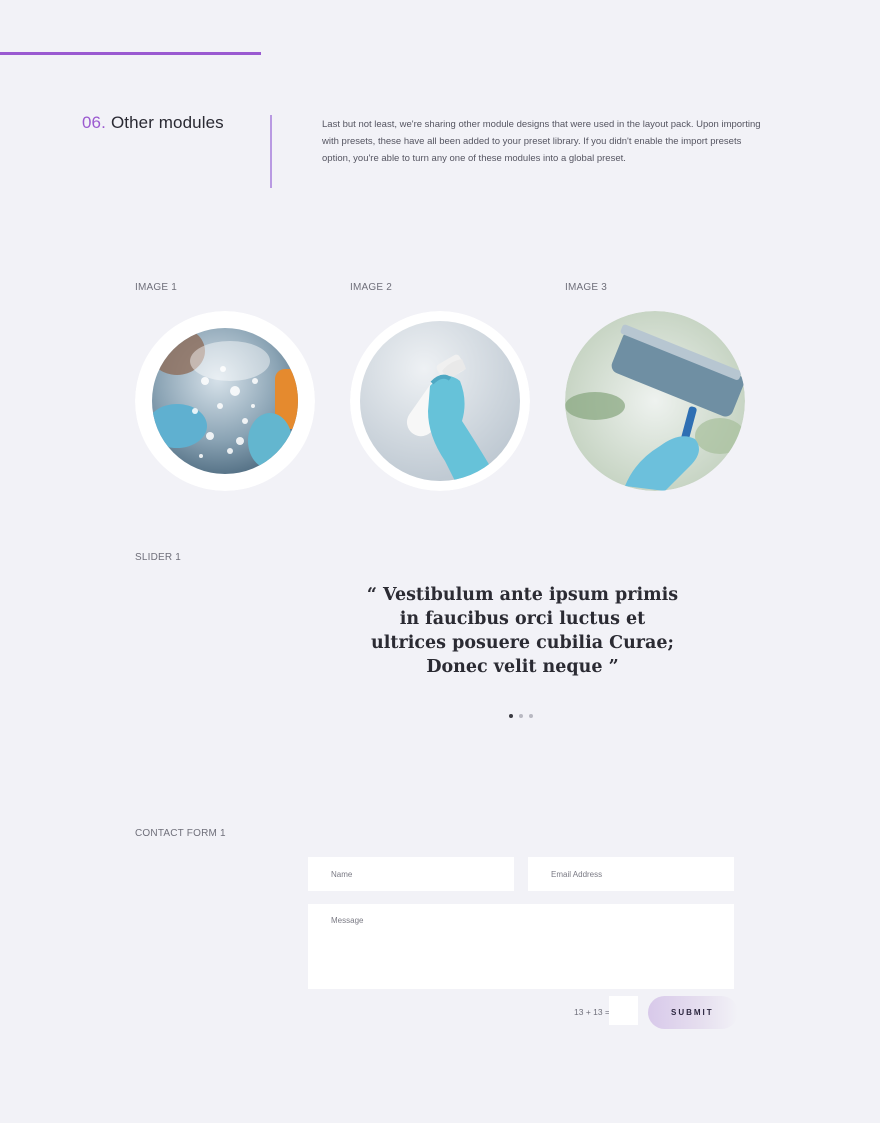 This screenshot has width=880, height=1123. What do you see at coordinates (655, 401) in the screenshot?
I see `image-3-squeegee` at bounding box center [655, 401].